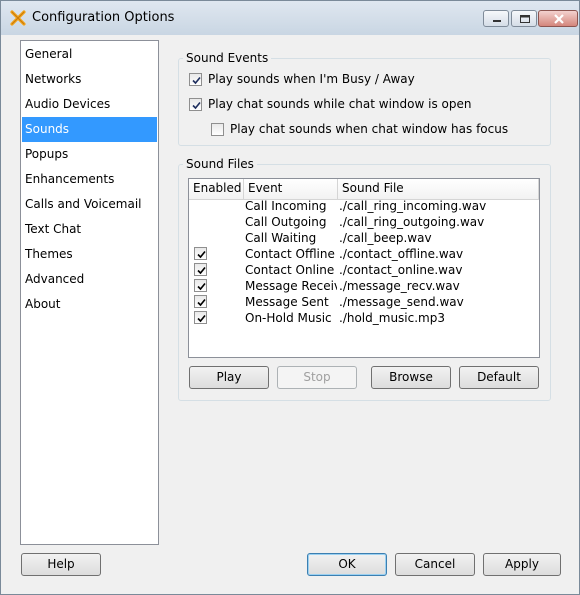 Image resolution: width=580 pixels, height=595 pixels. I want to click on sidebar-item-text-chat: Text Chat, so click(89, 229).